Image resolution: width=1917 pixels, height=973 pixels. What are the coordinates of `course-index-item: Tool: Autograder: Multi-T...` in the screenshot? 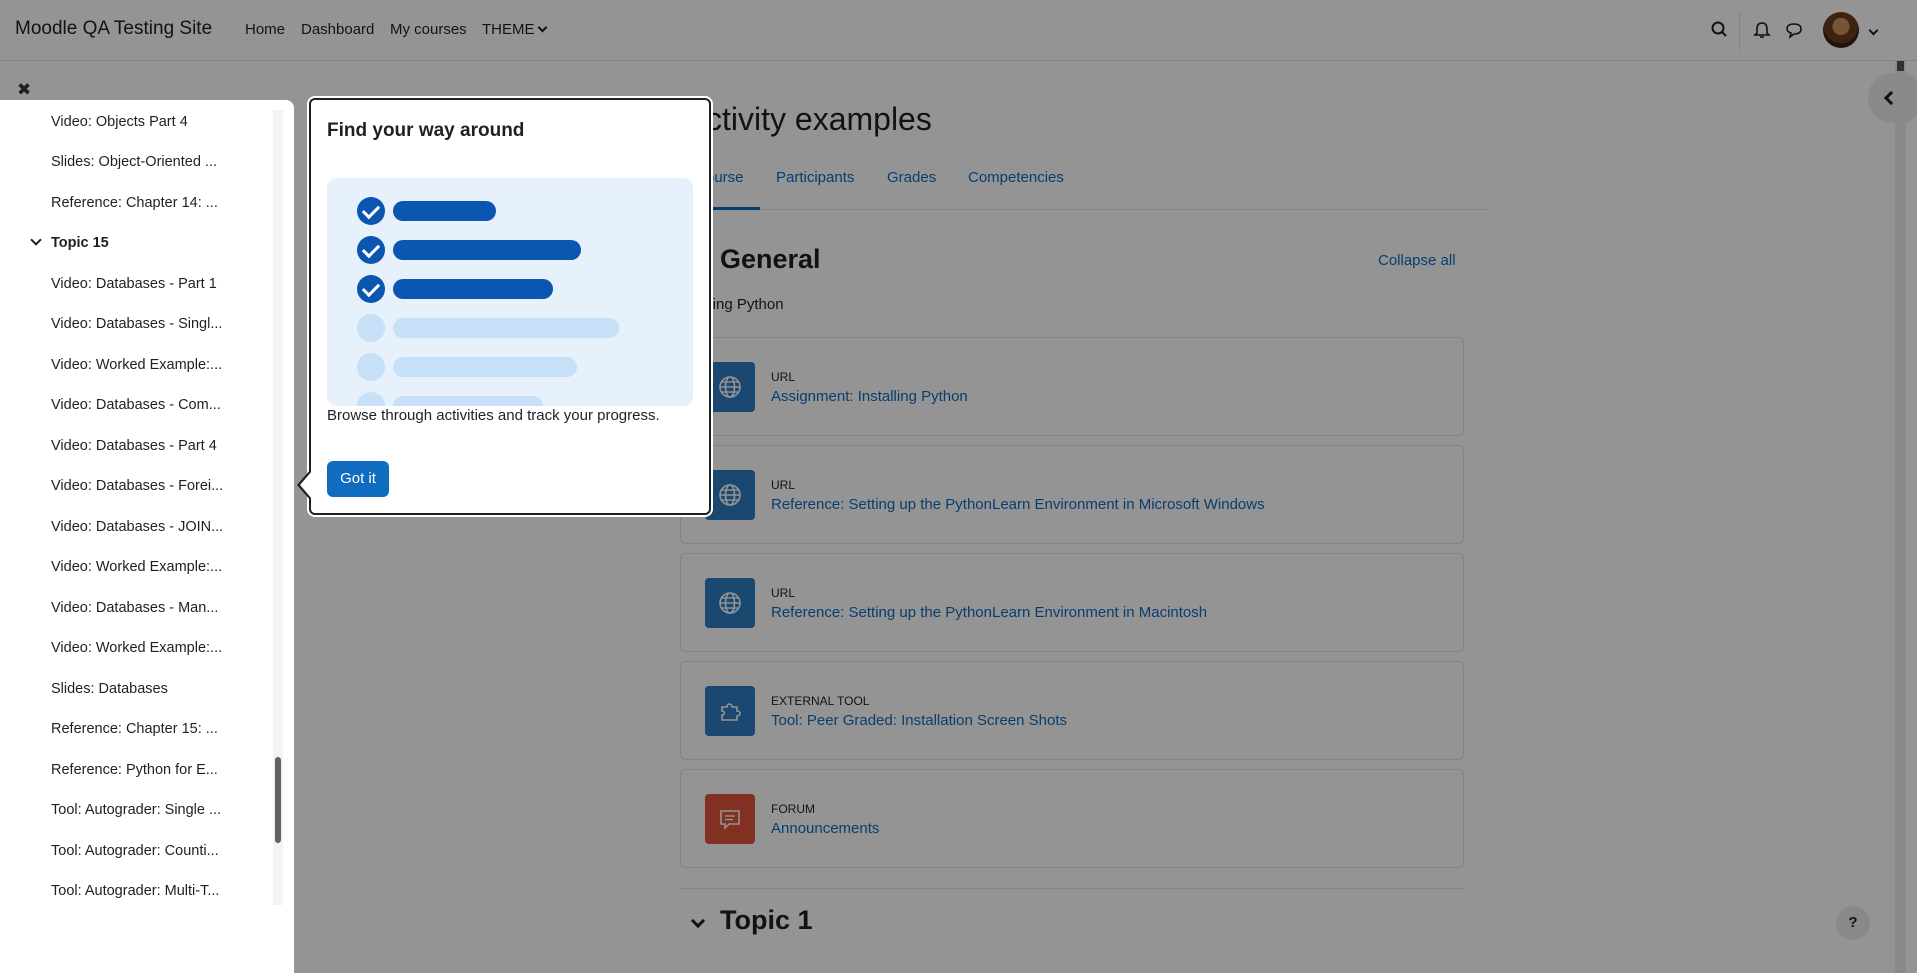 It's located at (144, 891).